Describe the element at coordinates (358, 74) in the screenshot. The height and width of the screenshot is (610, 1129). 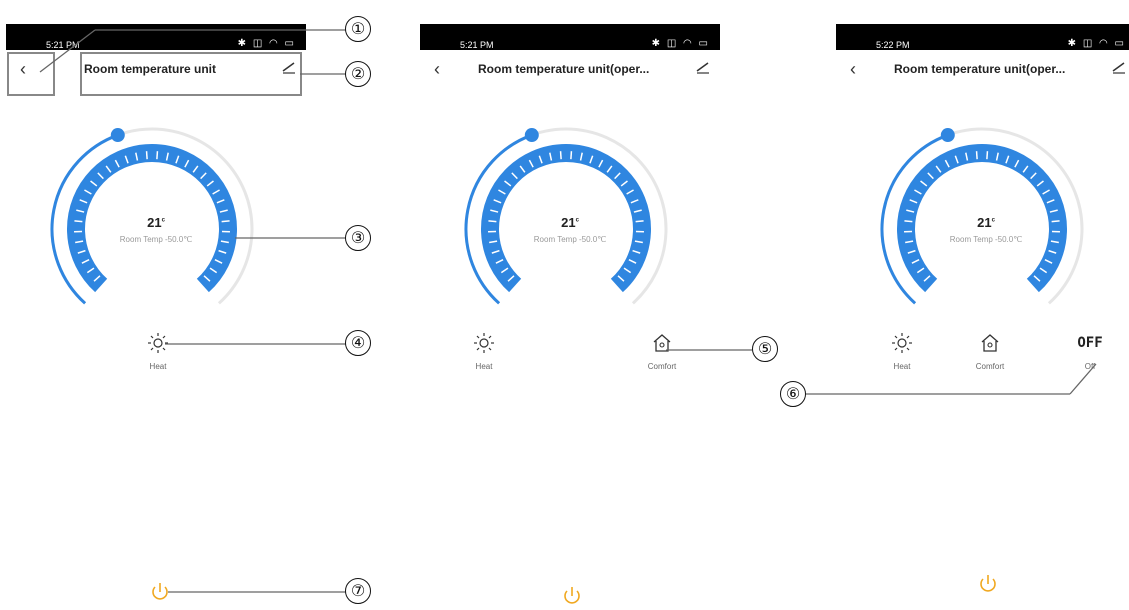
I see `callout-number-2: ②` at that location.